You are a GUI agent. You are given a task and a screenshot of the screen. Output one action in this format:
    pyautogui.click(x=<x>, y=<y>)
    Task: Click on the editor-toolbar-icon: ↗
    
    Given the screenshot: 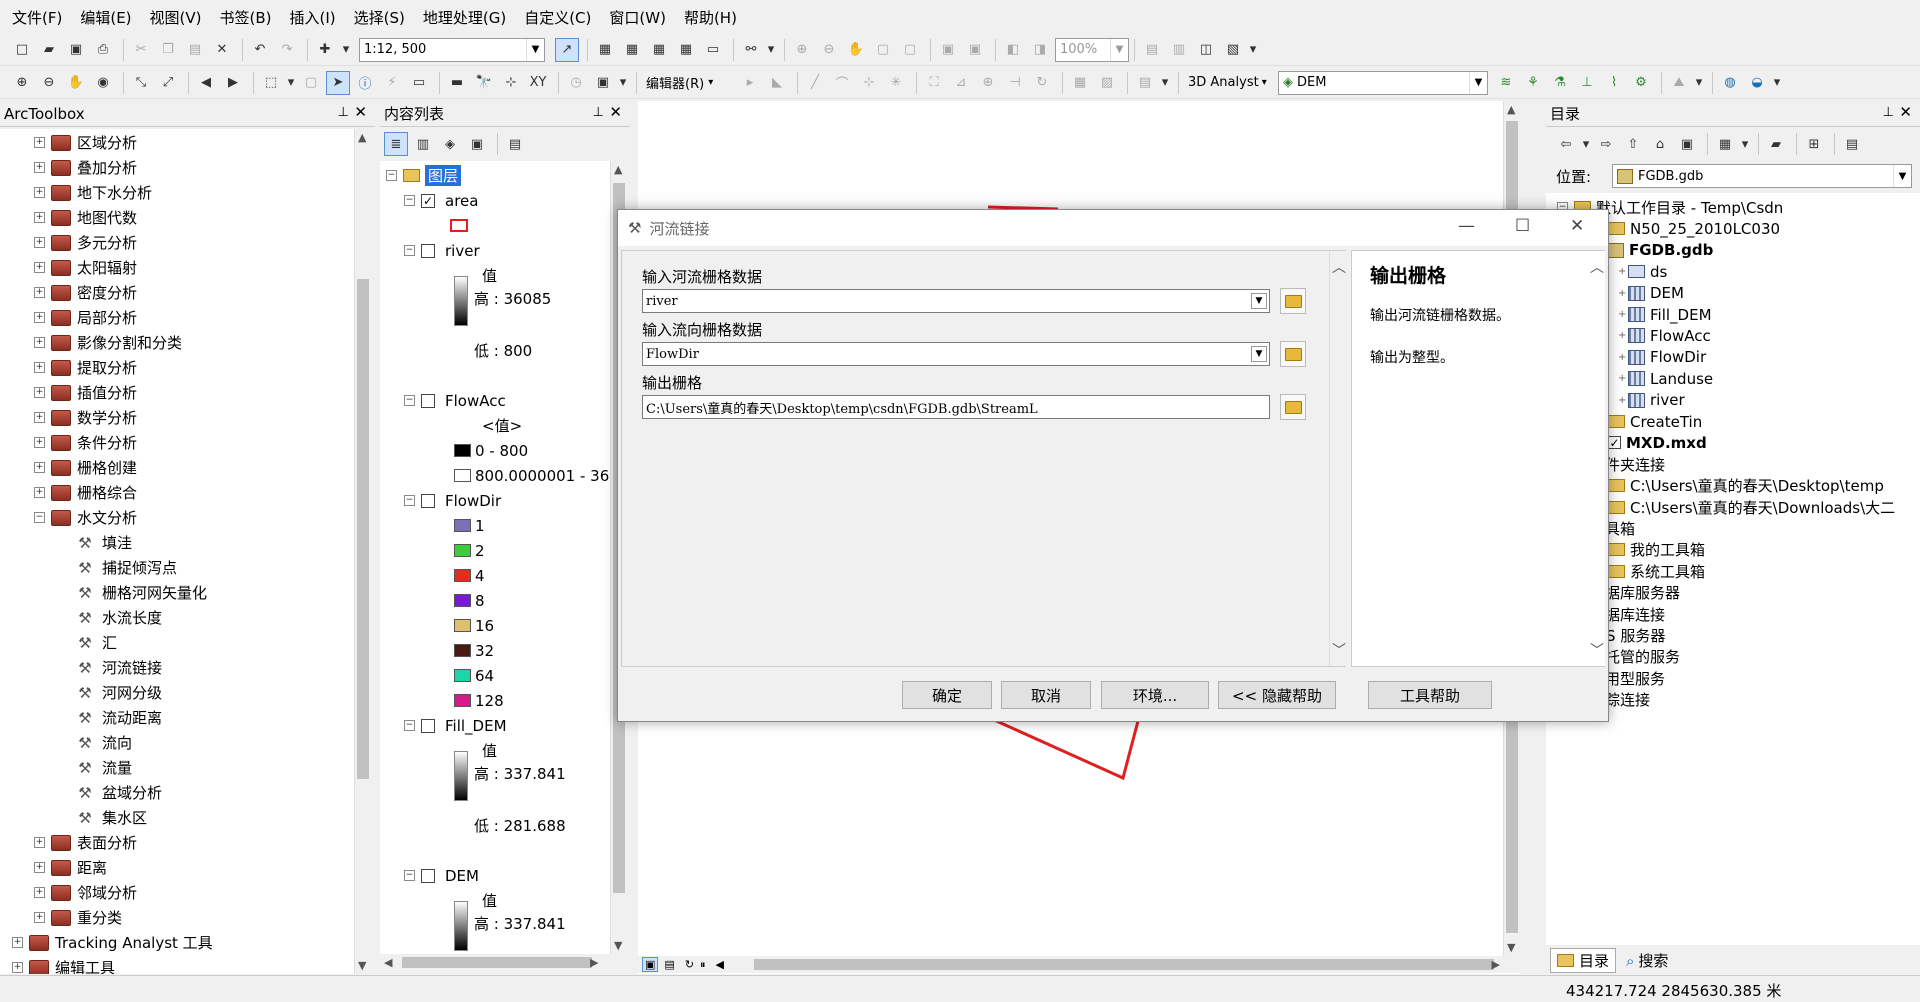 What is the action you would take?
    pyautogui.click(x=567, y=49)
    